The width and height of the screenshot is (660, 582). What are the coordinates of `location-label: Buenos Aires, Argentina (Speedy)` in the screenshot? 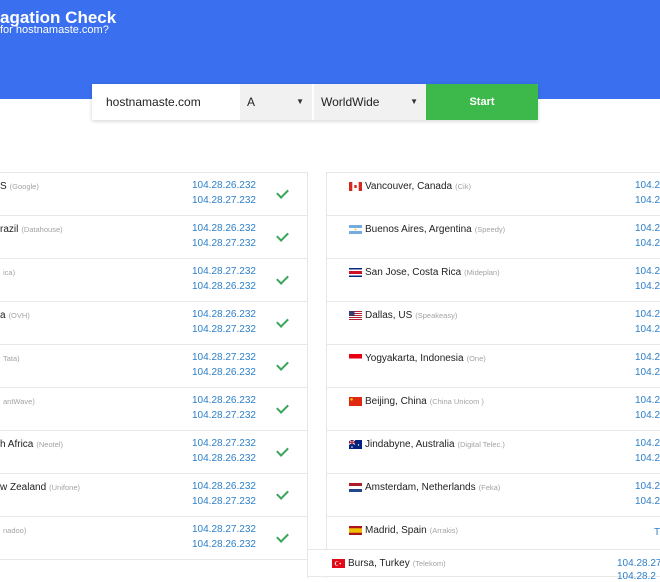 It's located at (435, 229).